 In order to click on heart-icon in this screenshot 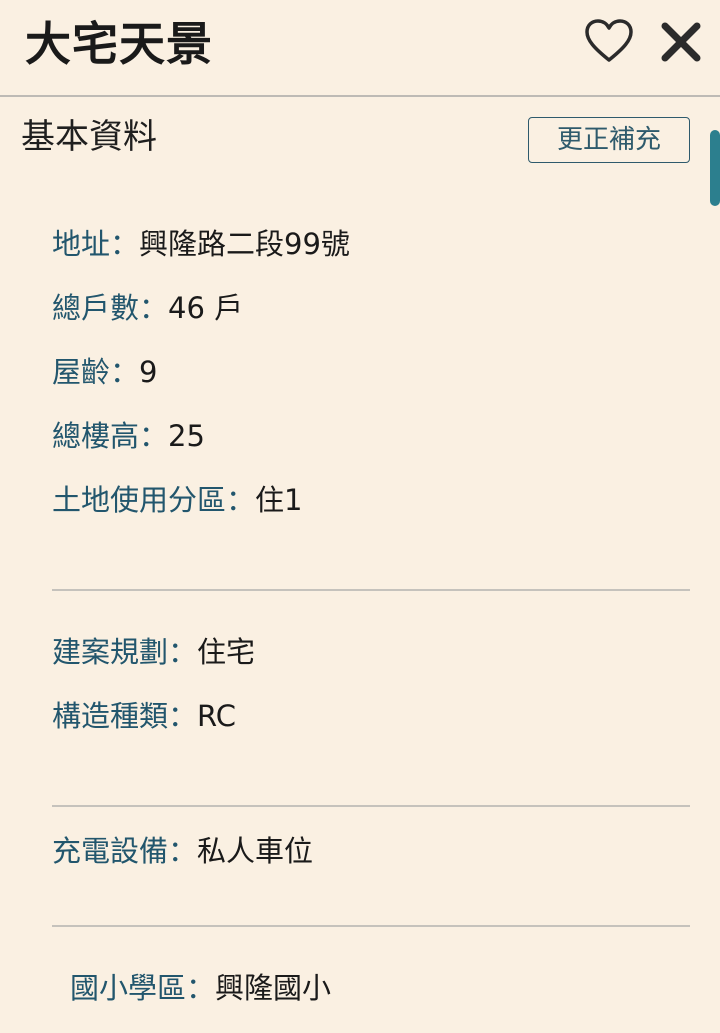, I will do `click(609, 41)`.